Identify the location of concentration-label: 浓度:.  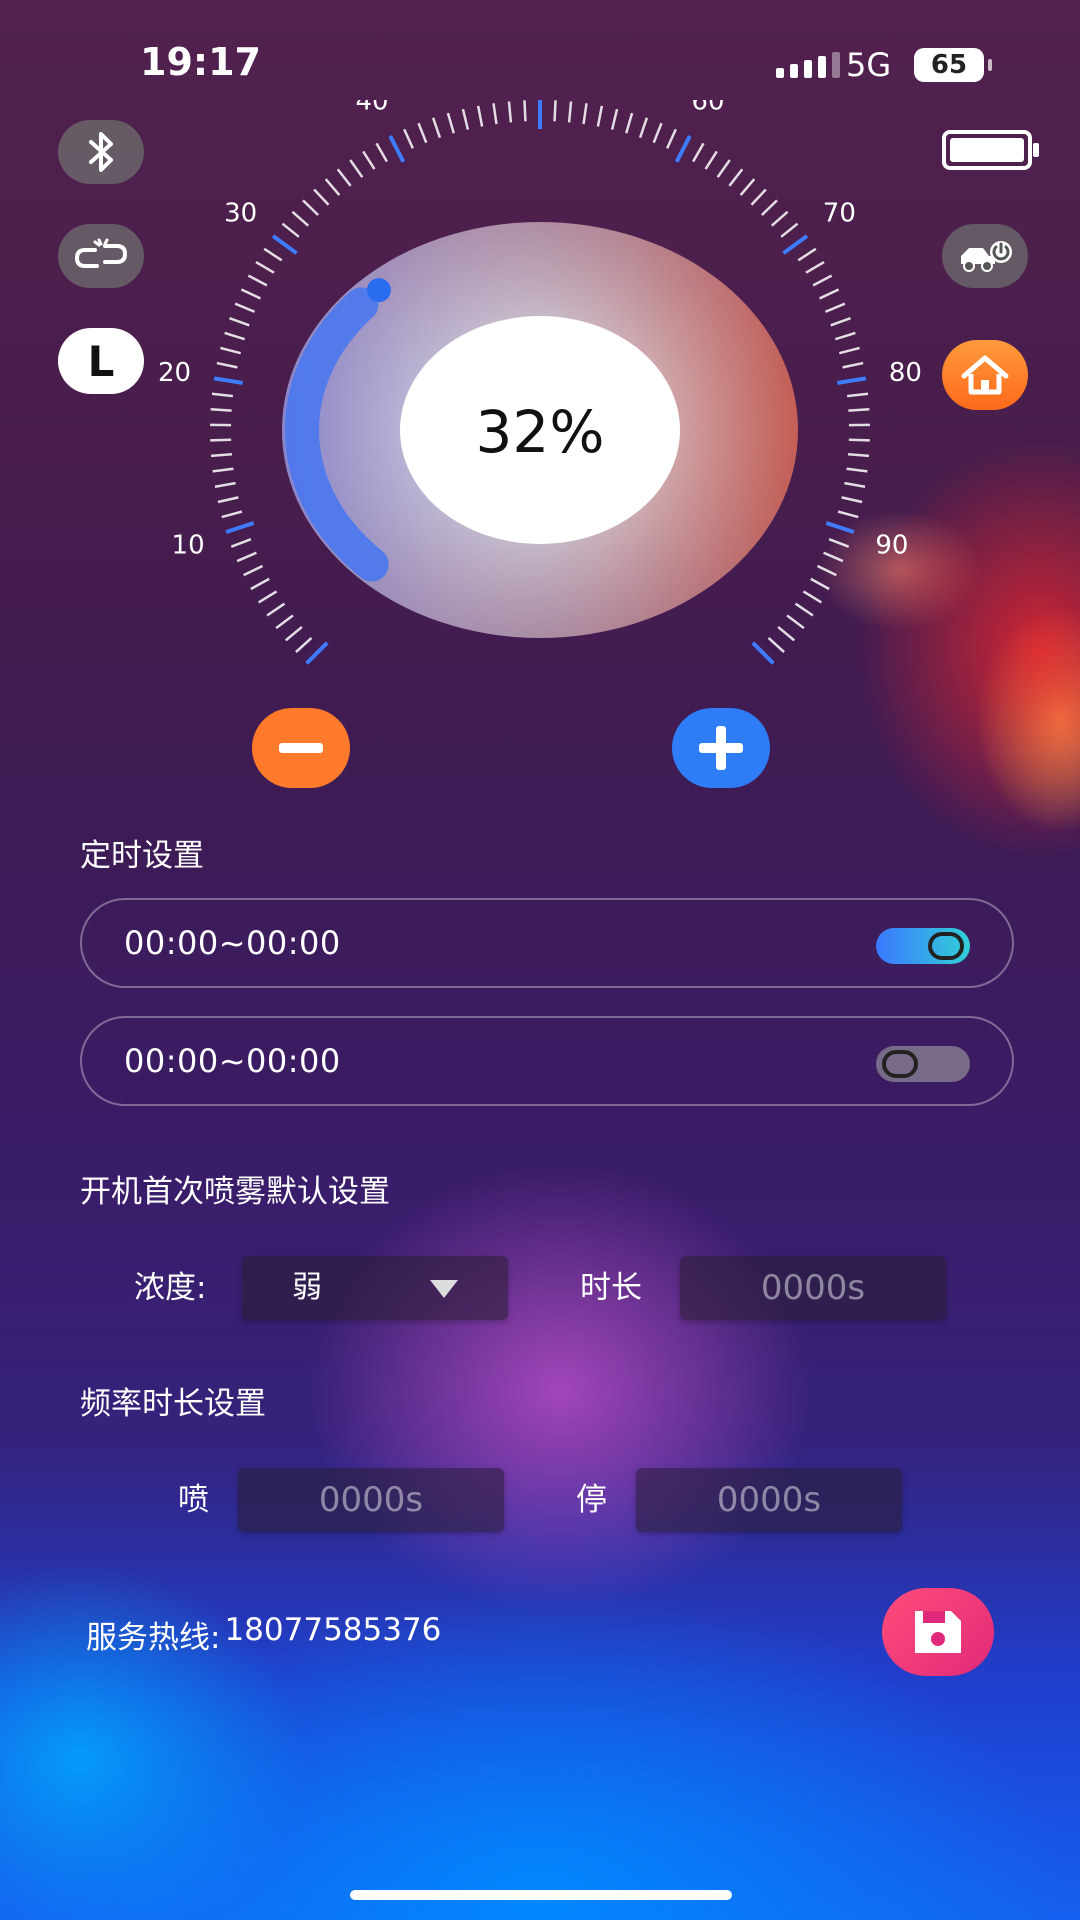
(170, 1288).